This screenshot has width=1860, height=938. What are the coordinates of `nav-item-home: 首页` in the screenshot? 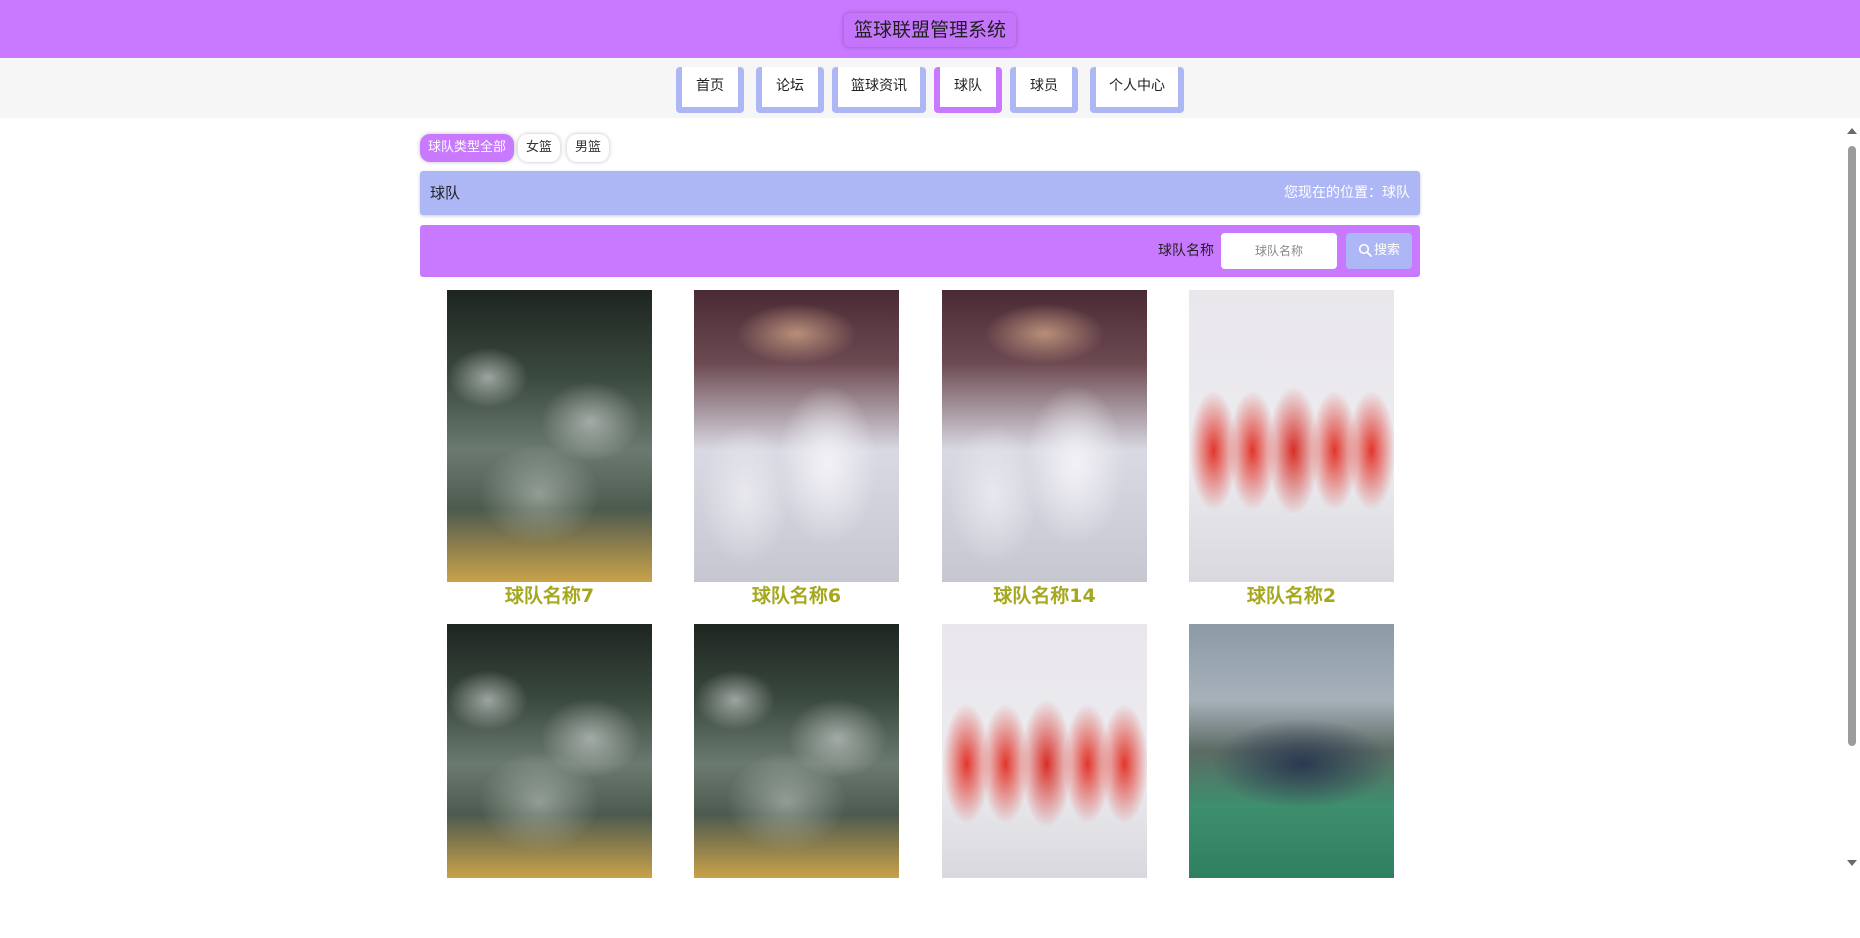 It's located at (710, 90).